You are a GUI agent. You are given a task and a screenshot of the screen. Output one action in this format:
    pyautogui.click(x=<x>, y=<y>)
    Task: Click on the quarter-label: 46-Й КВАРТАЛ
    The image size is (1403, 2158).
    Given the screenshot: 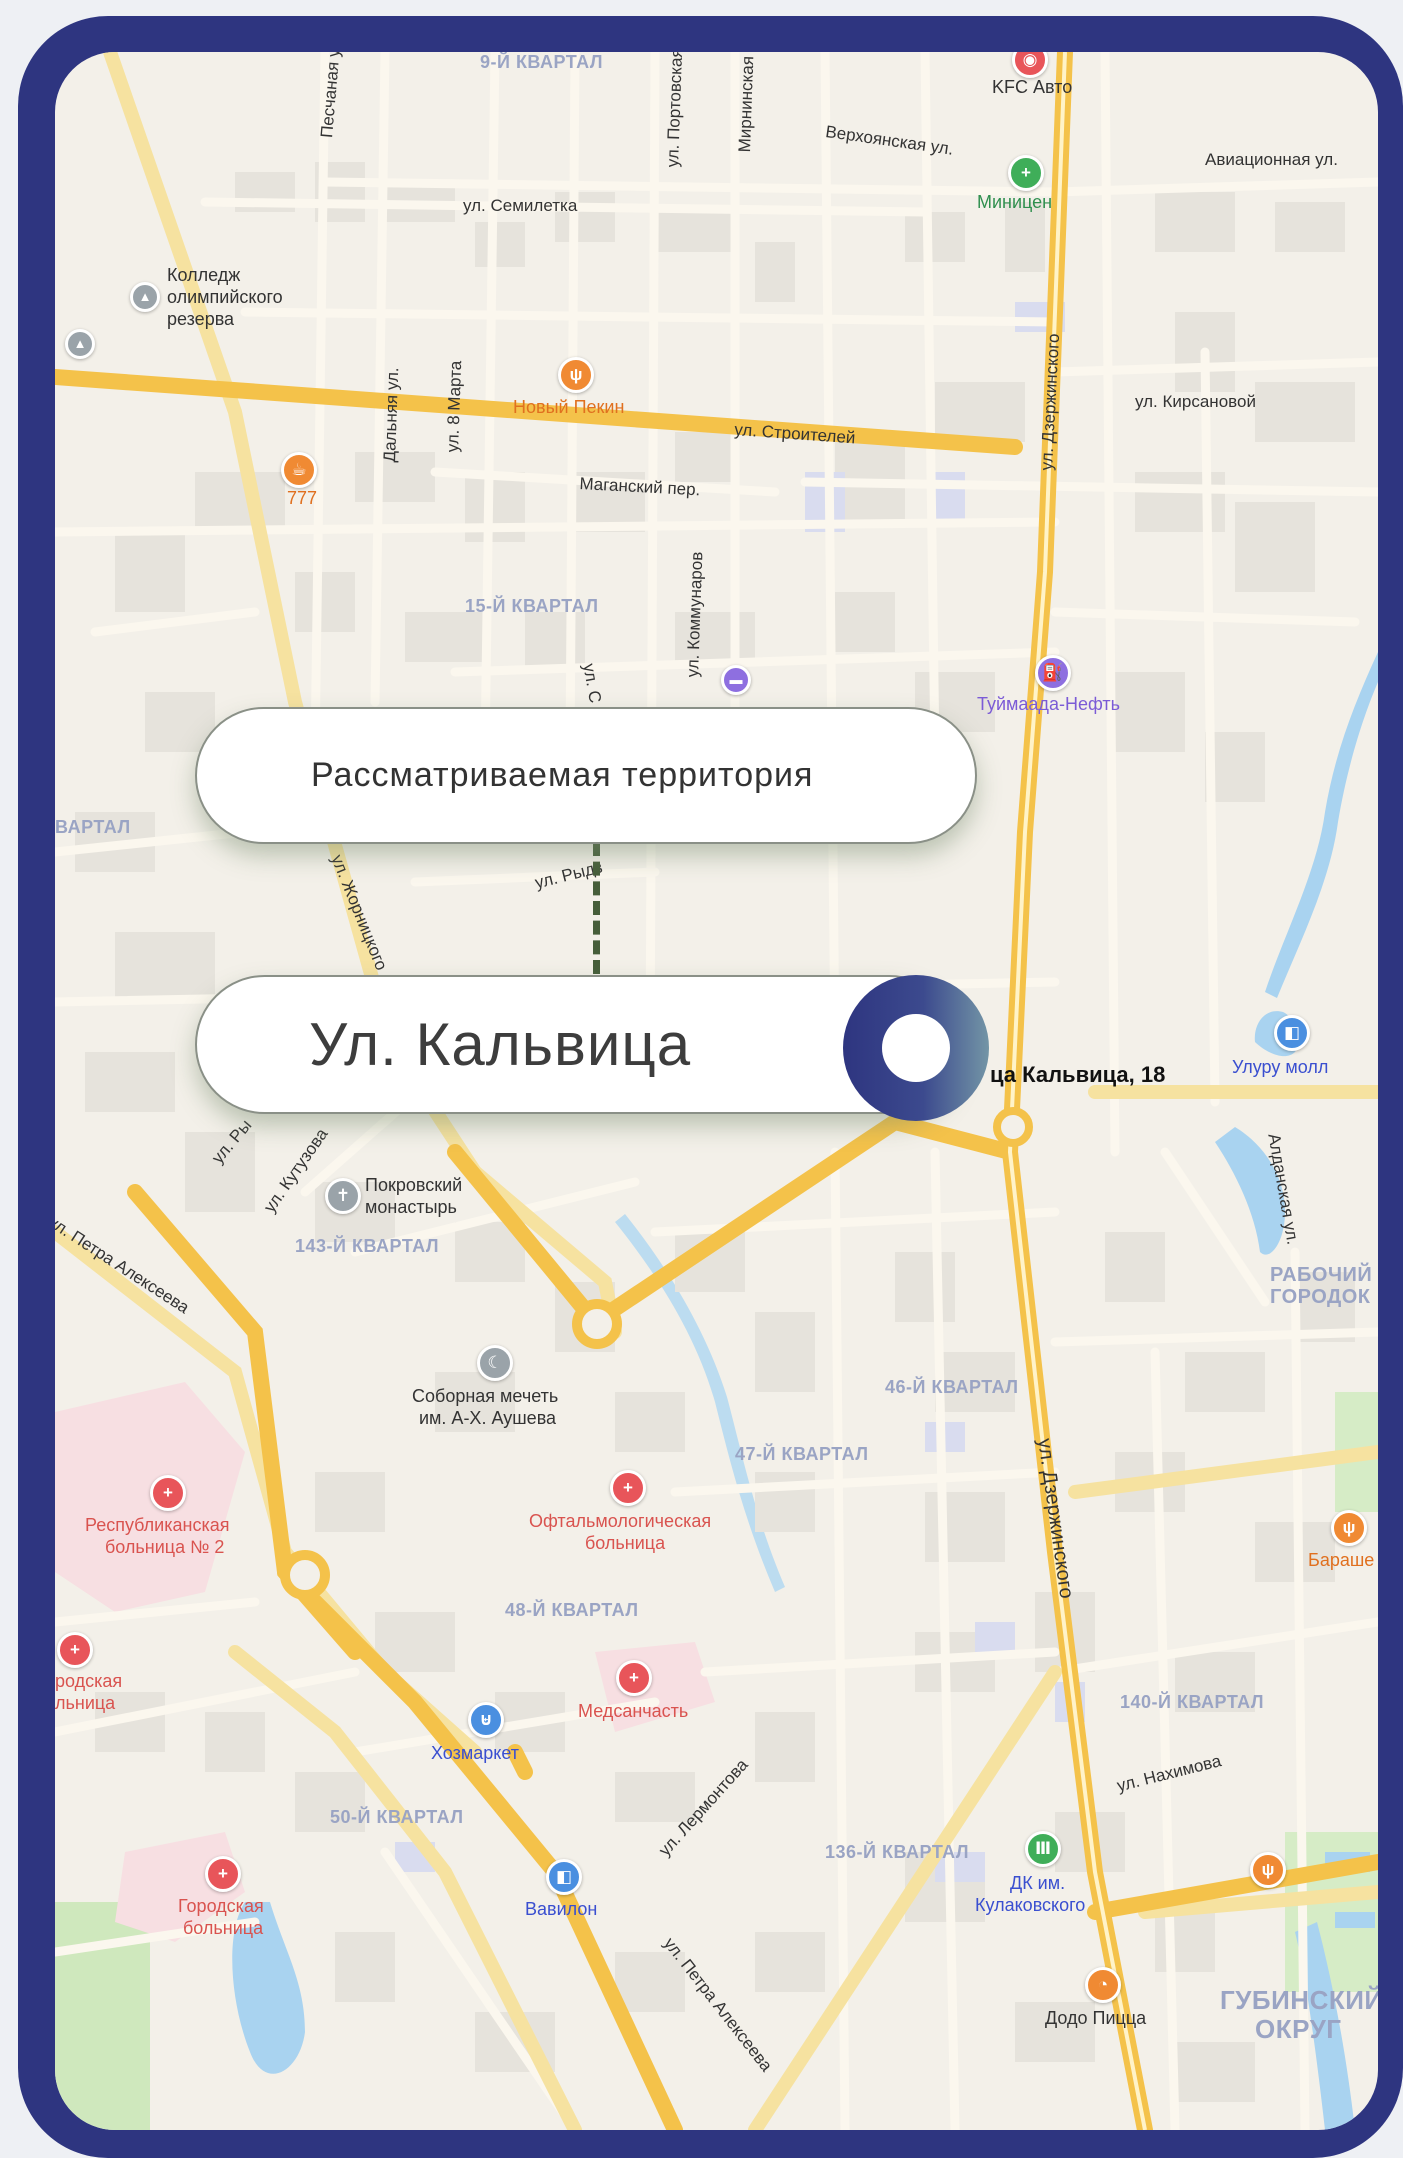 What is the action you would take?
    pyautogui.click(x=952, y=1387)
    